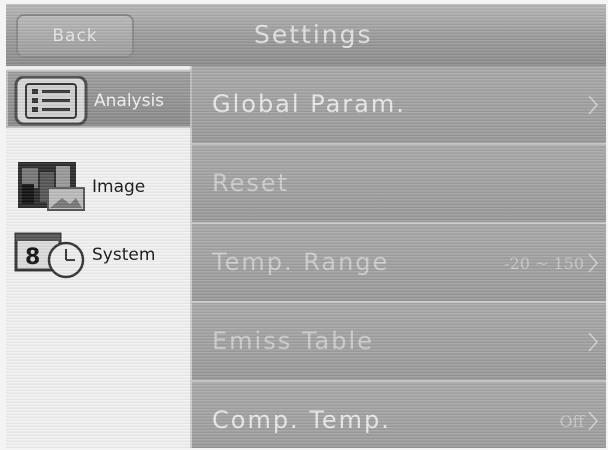 This screenshot has width=608, height=450. Describe the element at coordinates (301, 420) in the screenshot. I see `setting-label: Comp. Temp.` at that location.